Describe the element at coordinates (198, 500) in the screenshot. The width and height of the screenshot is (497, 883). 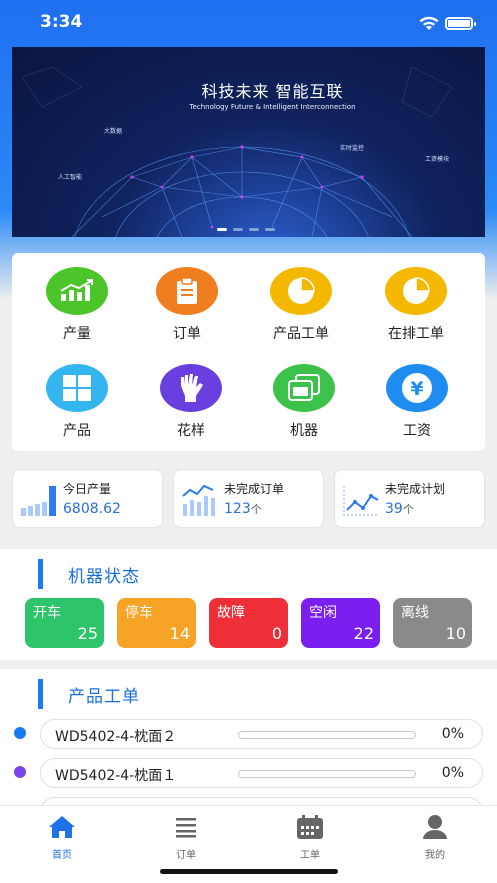
I see `trend-bar-icon` at that location.